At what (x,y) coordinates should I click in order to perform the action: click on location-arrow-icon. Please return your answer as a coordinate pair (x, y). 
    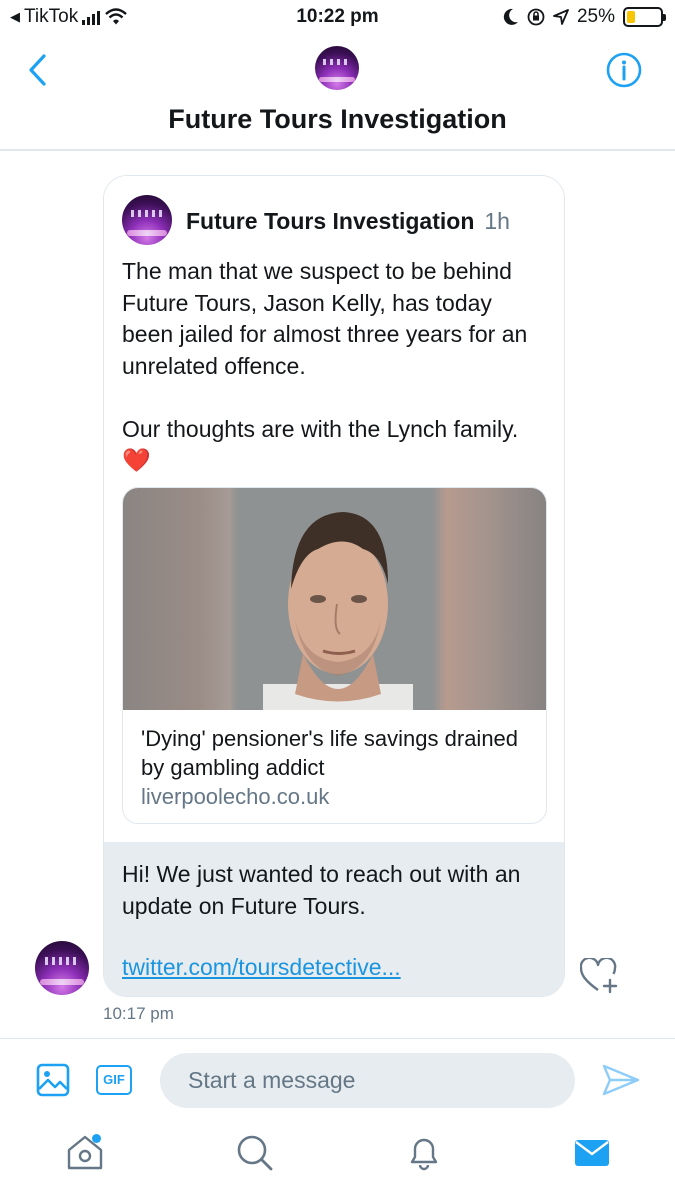
    Looking at the image, I should click on (561, 17).